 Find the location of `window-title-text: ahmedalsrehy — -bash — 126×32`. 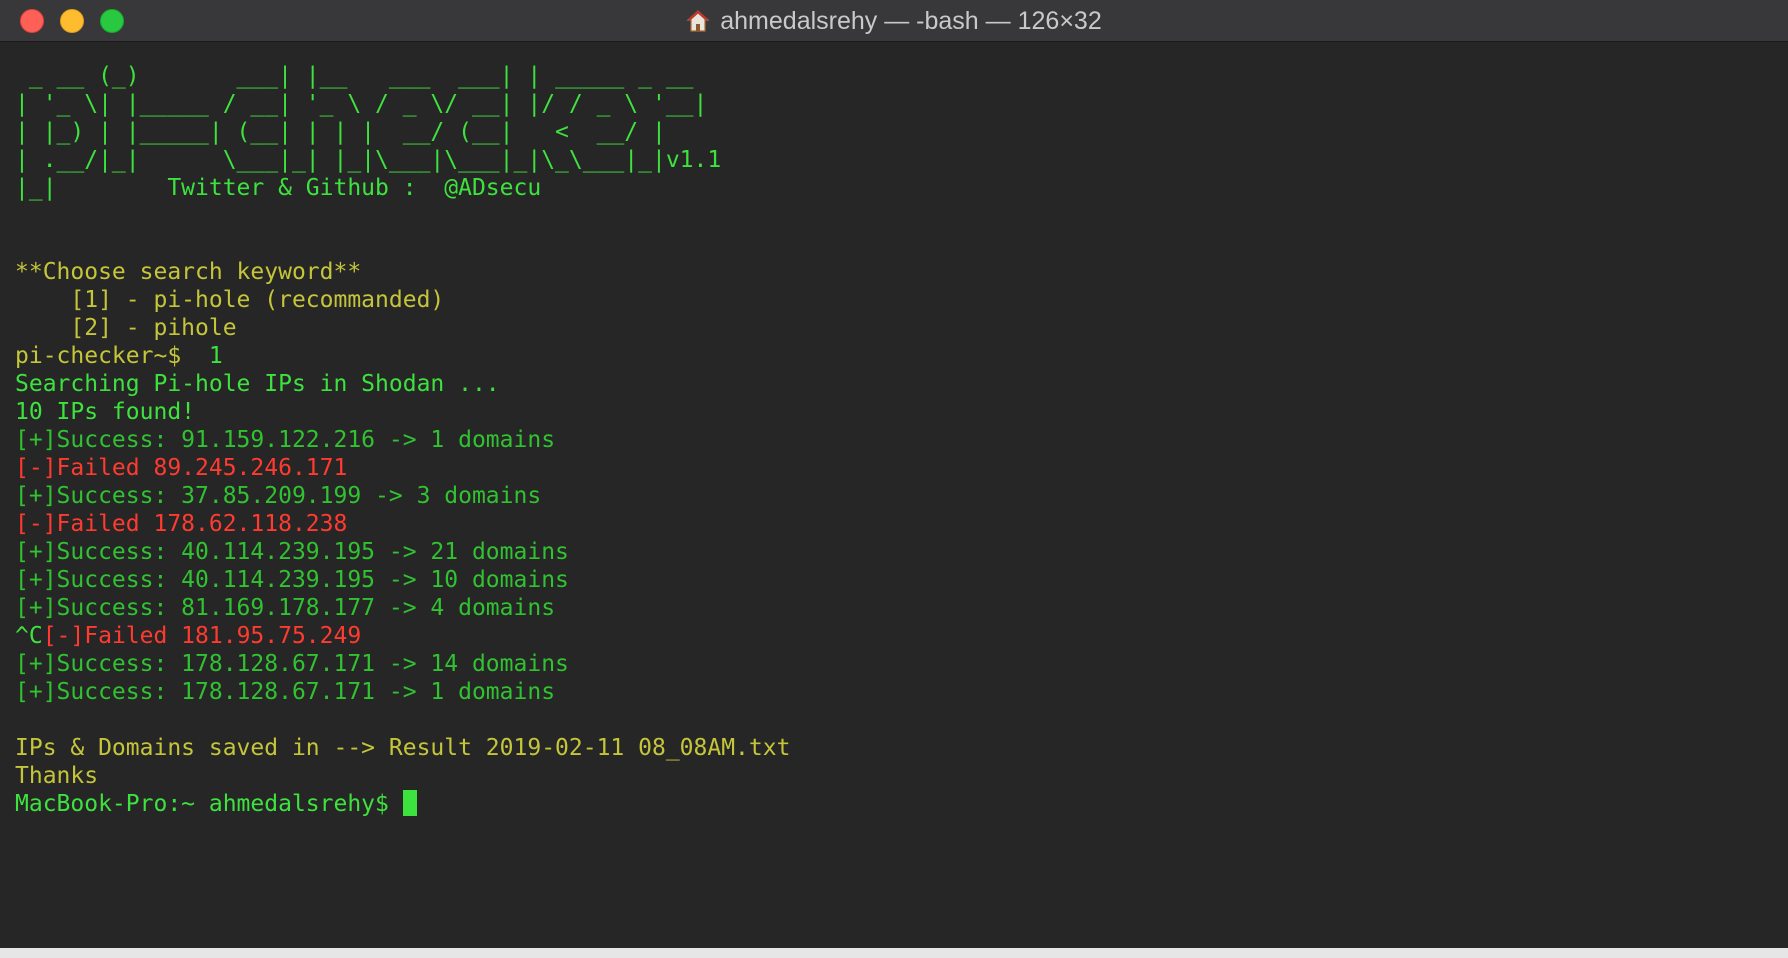

window-title-text: ahmedalsrehy — -bash — 126×32 is located at coordinates (911, 20).